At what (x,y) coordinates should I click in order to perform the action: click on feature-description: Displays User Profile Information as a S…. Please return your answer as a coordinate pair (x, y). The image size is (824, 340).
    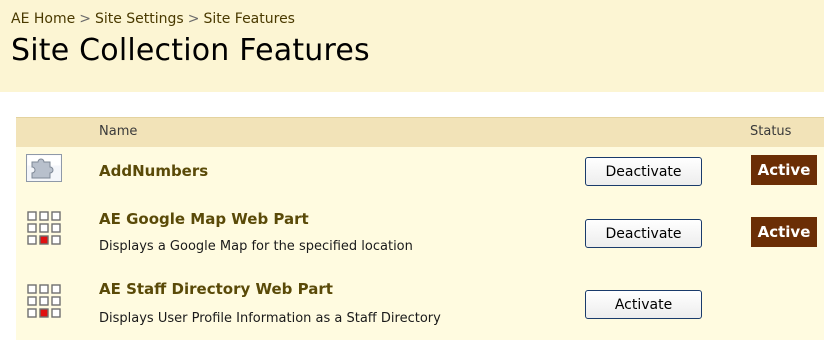
    Looking at the image, I should click on (270, 318).